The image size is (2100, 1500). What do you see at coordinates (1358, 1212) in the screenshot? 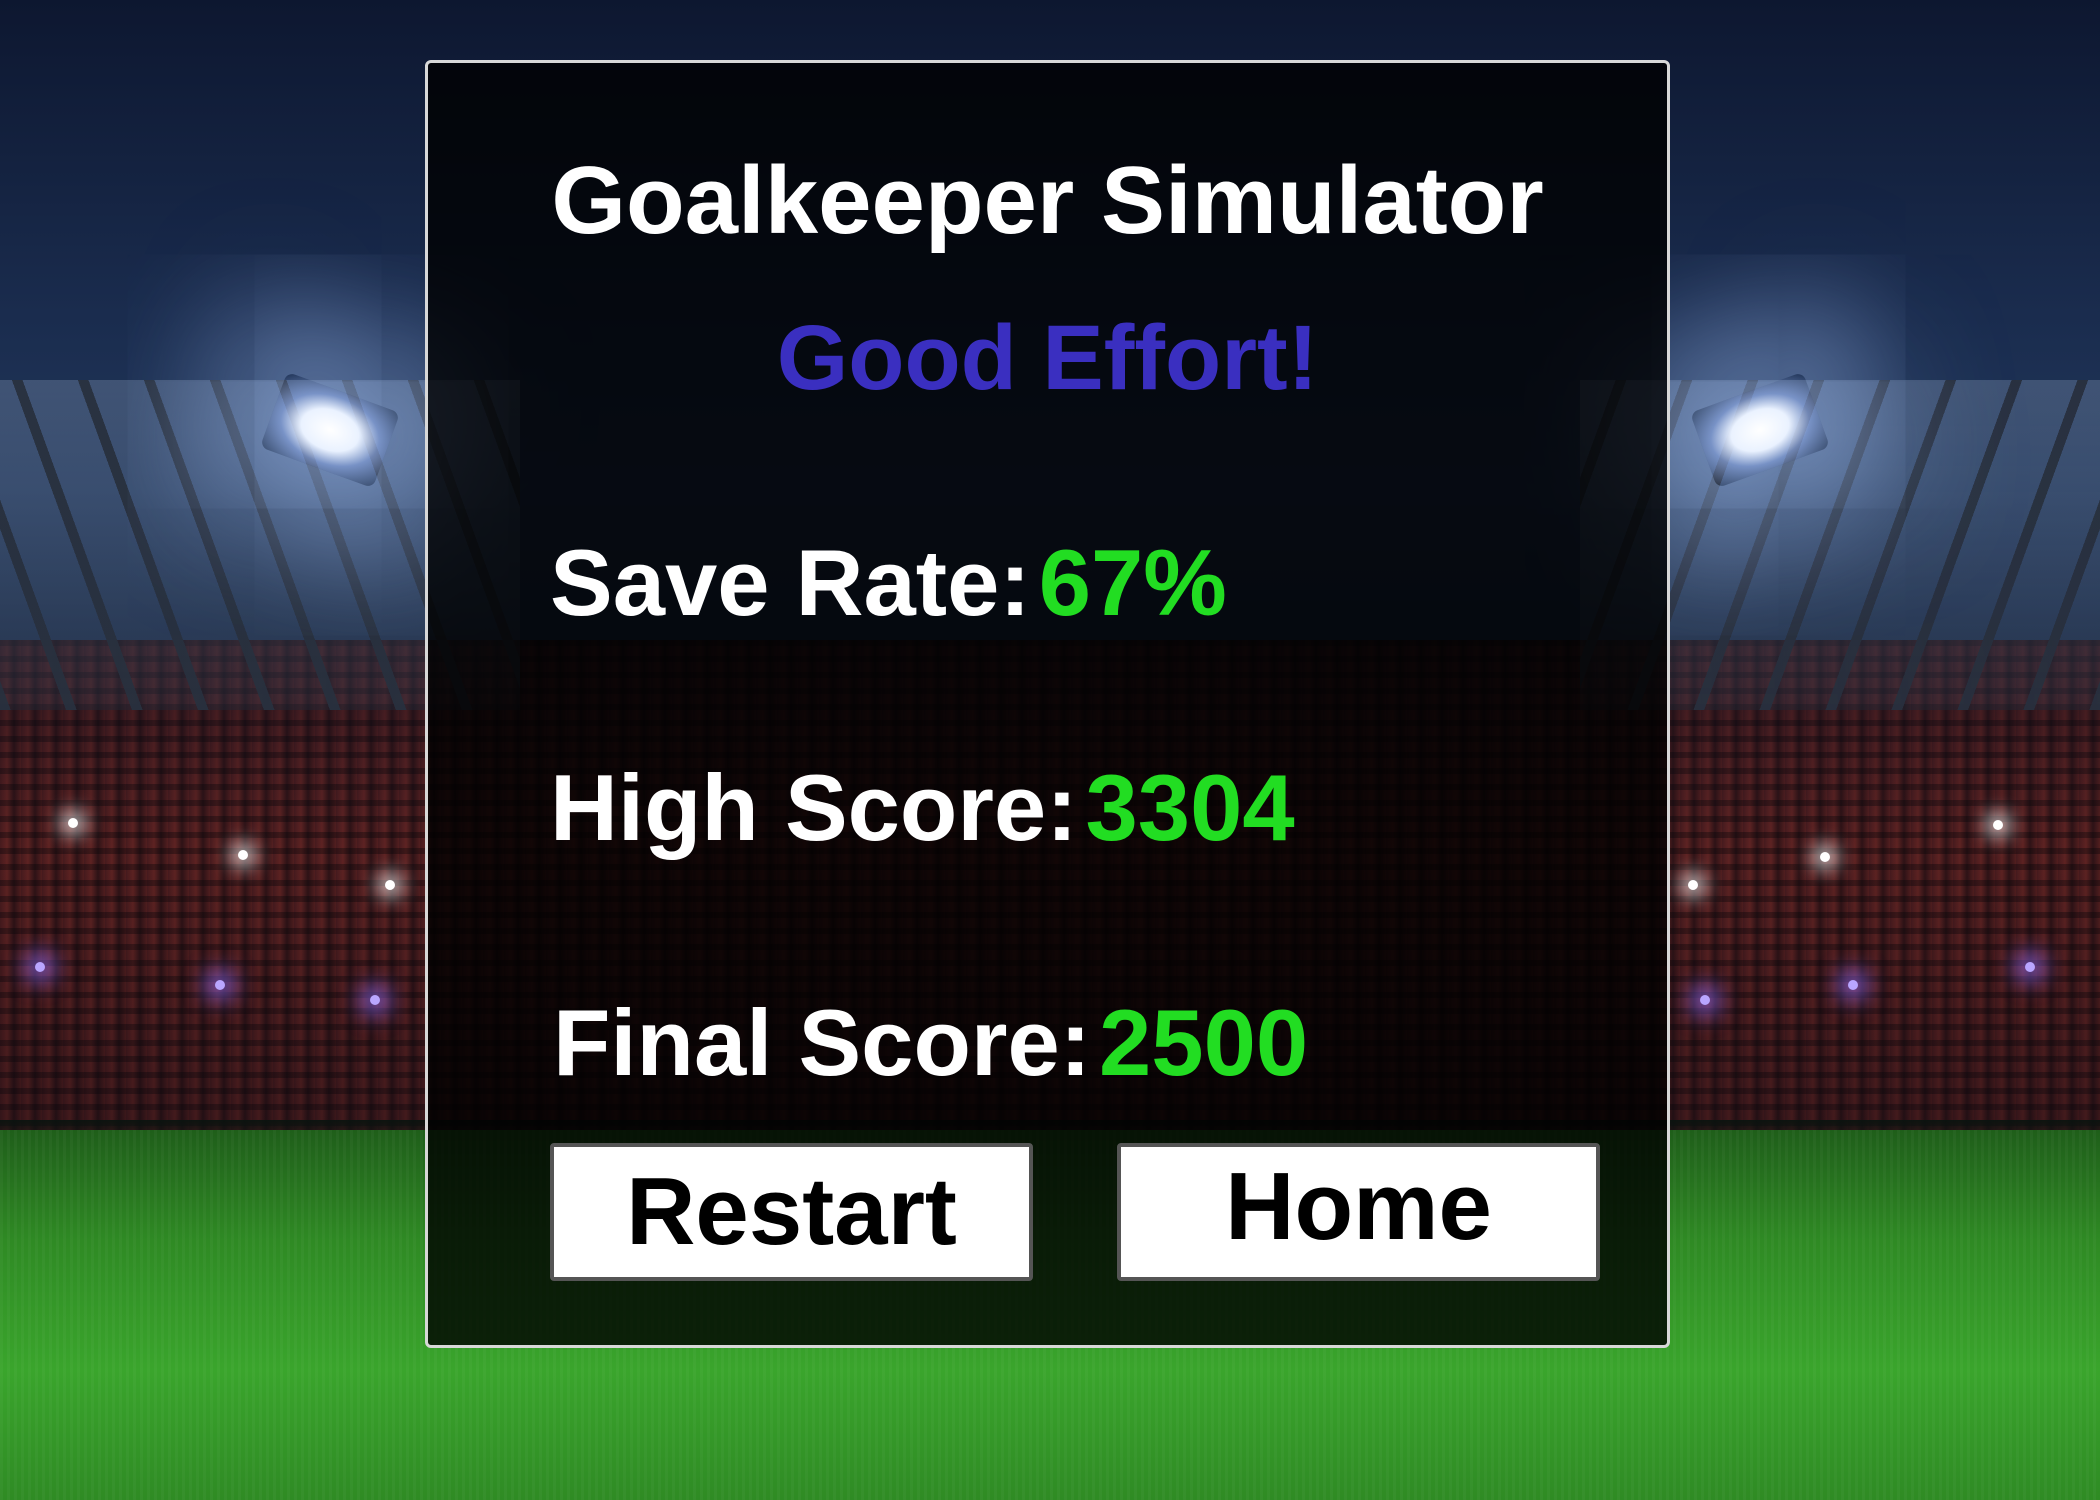
I see `home-button: Home` at bounding box center [1358, 1212].